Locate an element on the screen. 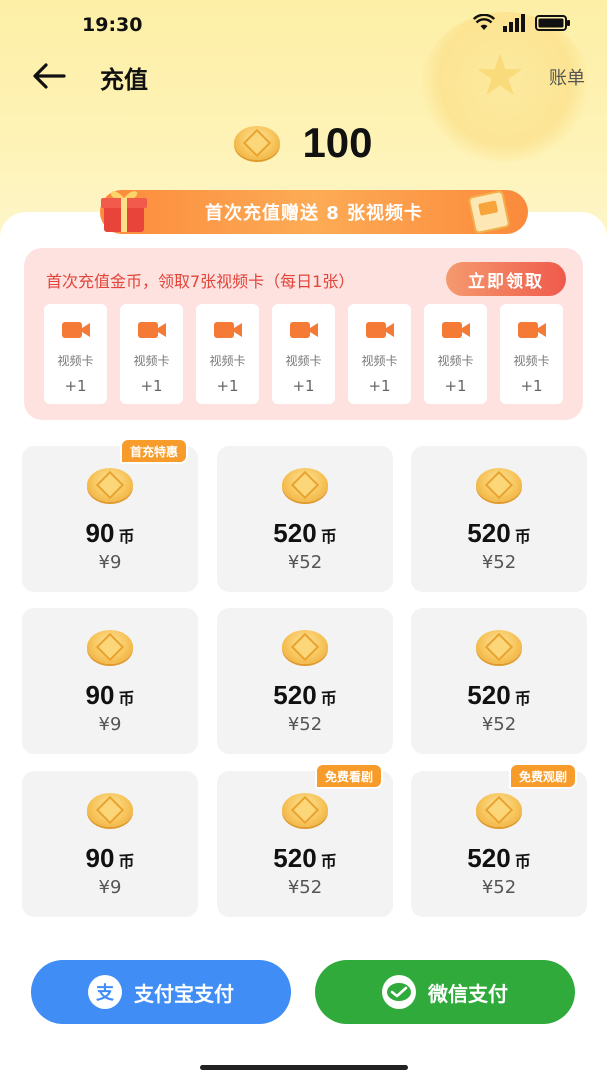  balance-value: 100 is located at coordinates (337, 142).